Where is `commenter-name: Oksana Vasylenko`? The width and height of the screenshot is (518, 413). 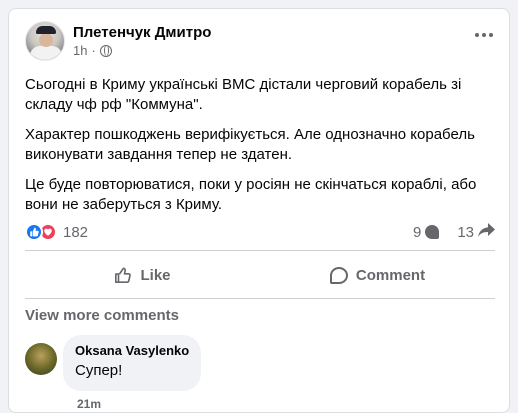
commenter-name: Oksana Vasylenko is located at coordinates (132, 351).